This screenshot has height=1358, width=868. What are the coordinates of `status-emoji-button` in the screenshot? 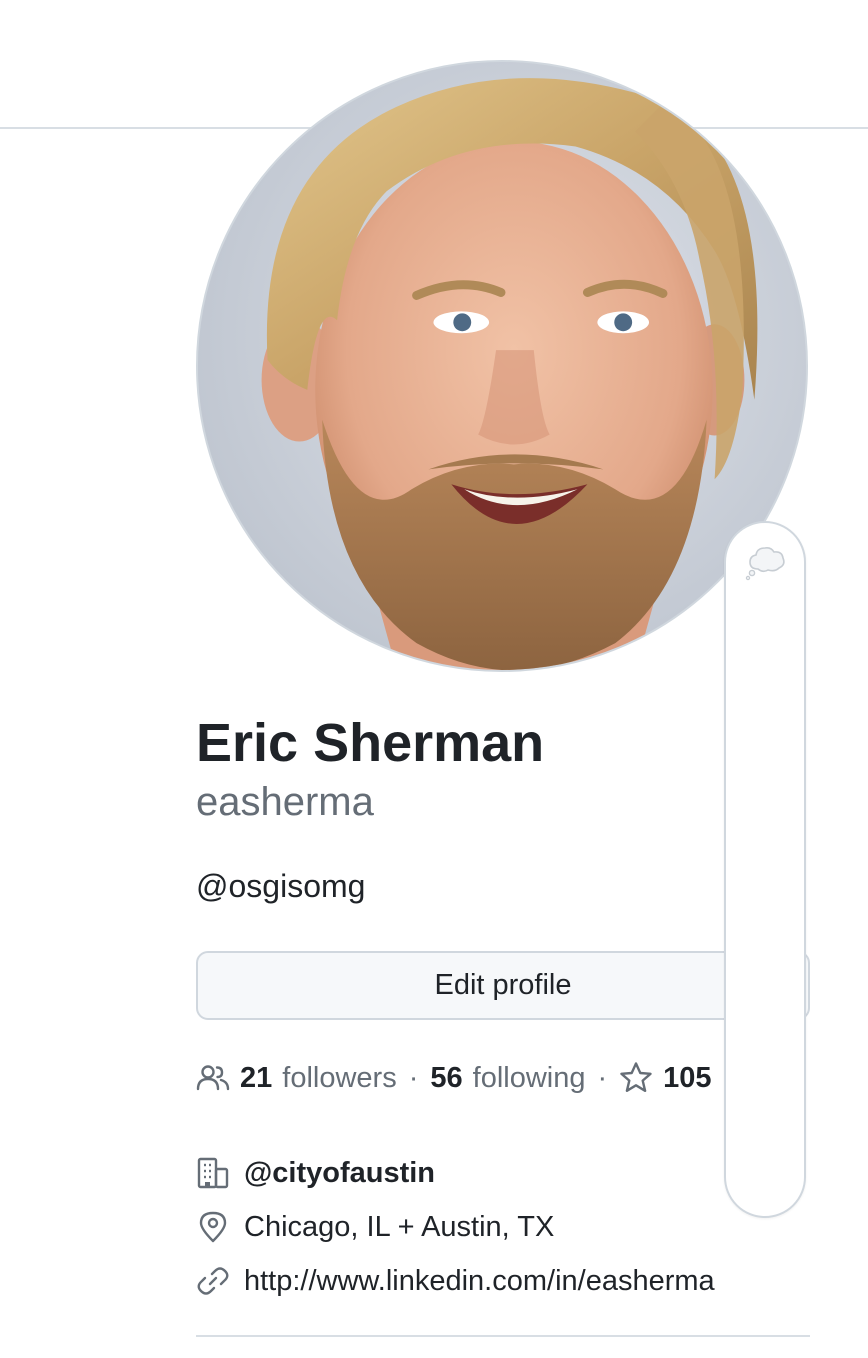 It's located at (765, 869).